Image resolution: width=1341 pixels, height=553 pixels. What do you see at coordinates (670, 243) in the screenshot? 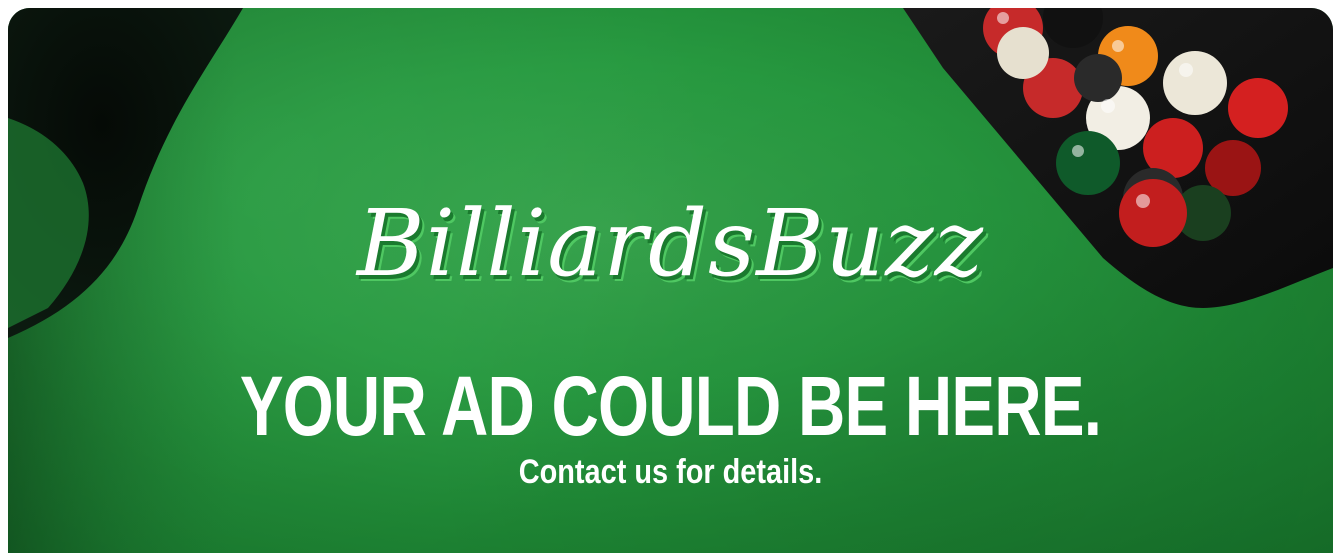
I see `brand-logo: BilliardsBuzz` at bounding box center [670, 243].